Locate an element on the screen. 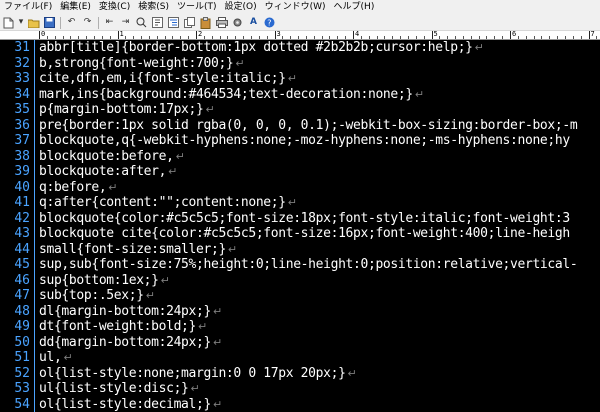 The height and width of the screenshot is (412, 600). code-text: p{margin-bottom:17px;} is located at coordinates (121, 109).